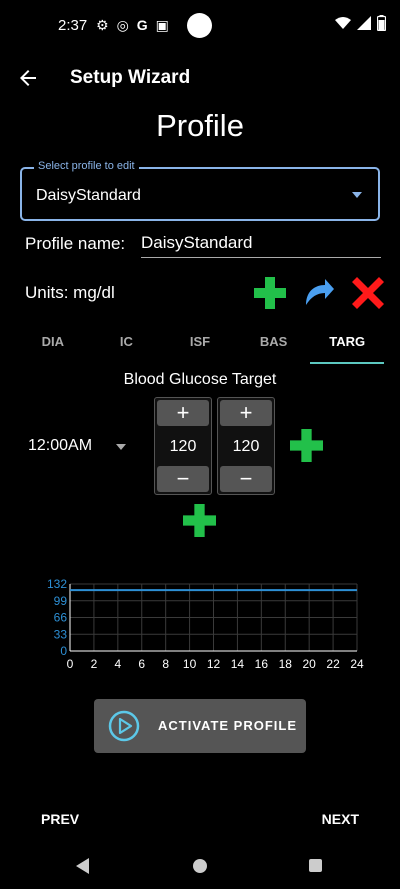 Image resolution: width=400 pixels, height=889 pixels. What do you see at coordinates (333, 664) in the screenshot?
I see `chart-x-tick-label: 22` at bounding box center [333, 664].